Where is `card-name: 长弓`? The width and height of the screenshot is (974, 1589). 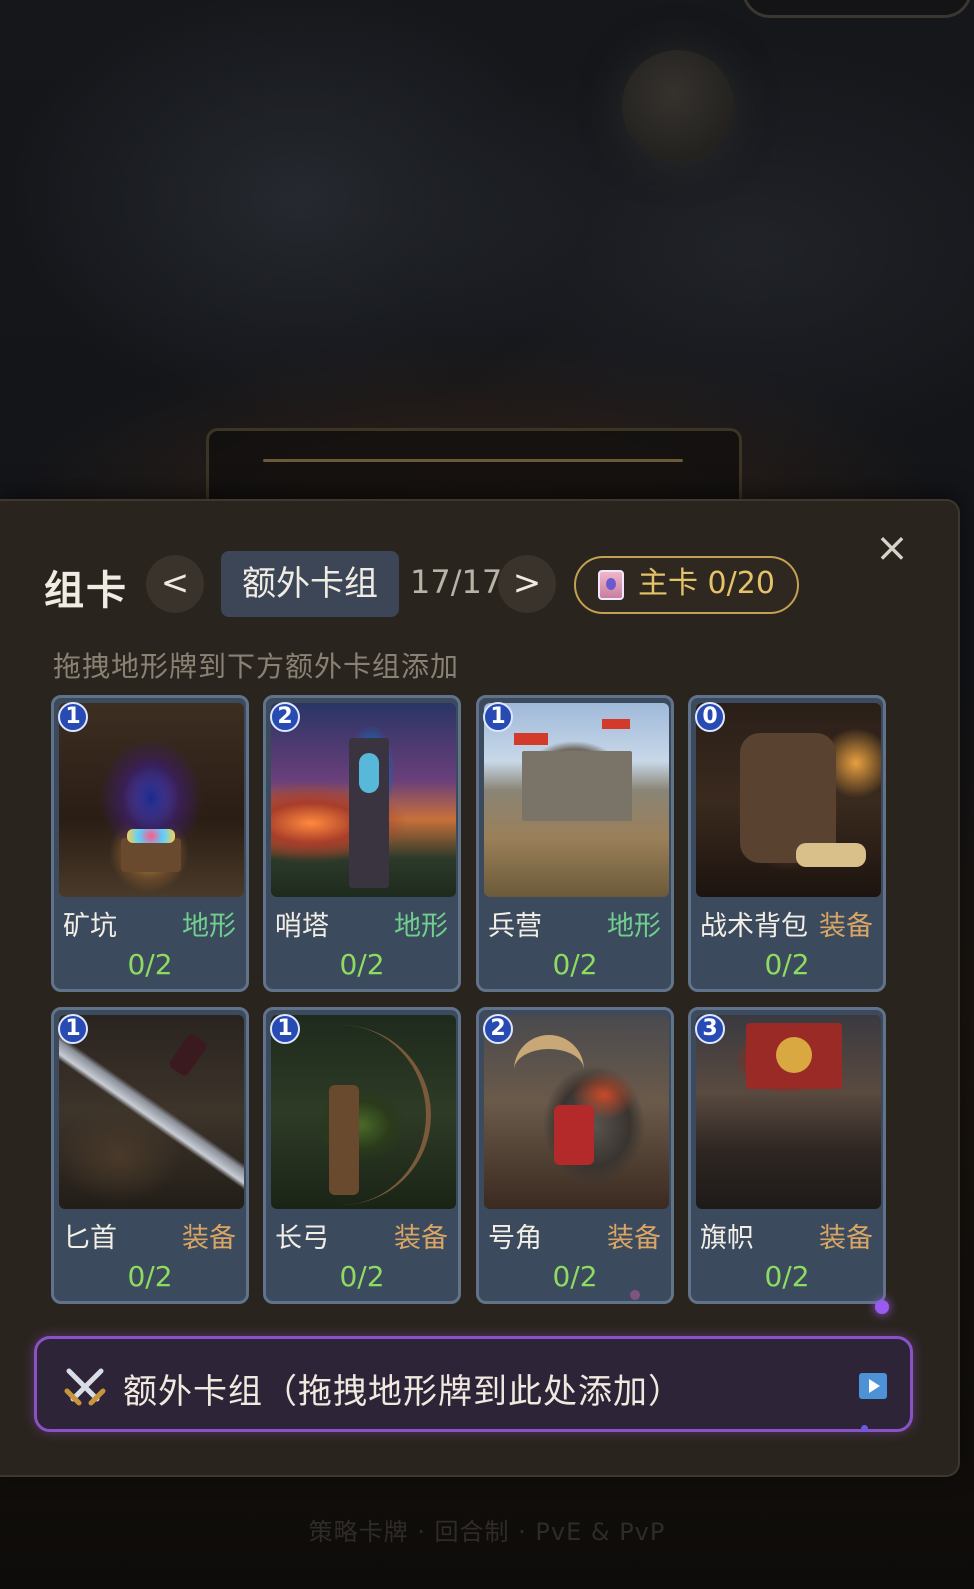 card-name: 长弓 is located at coordinates (302, 1238).